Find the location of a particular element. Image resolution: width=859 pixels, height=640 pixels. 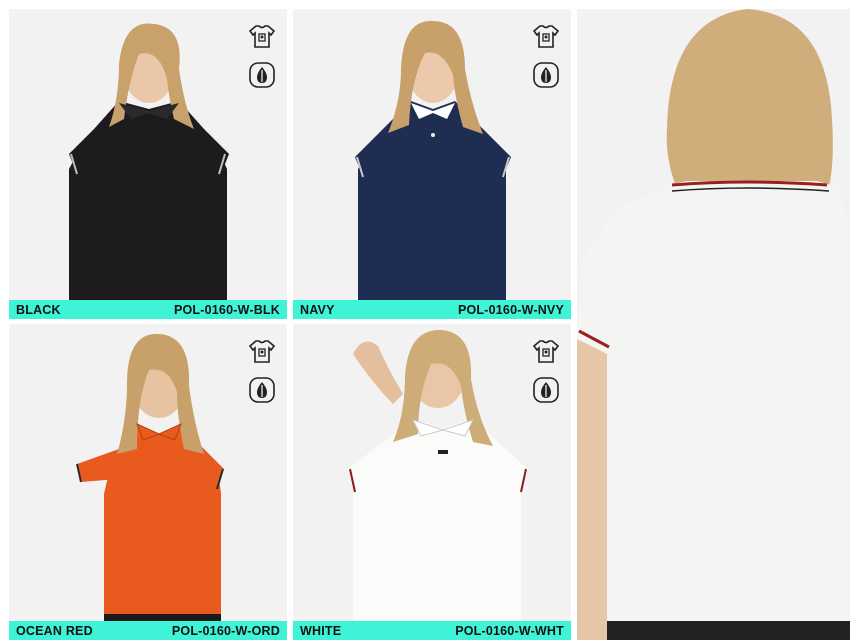

color-label-bar: WHITE POL-0160-W-WHT is located at coordinates (432, 630).